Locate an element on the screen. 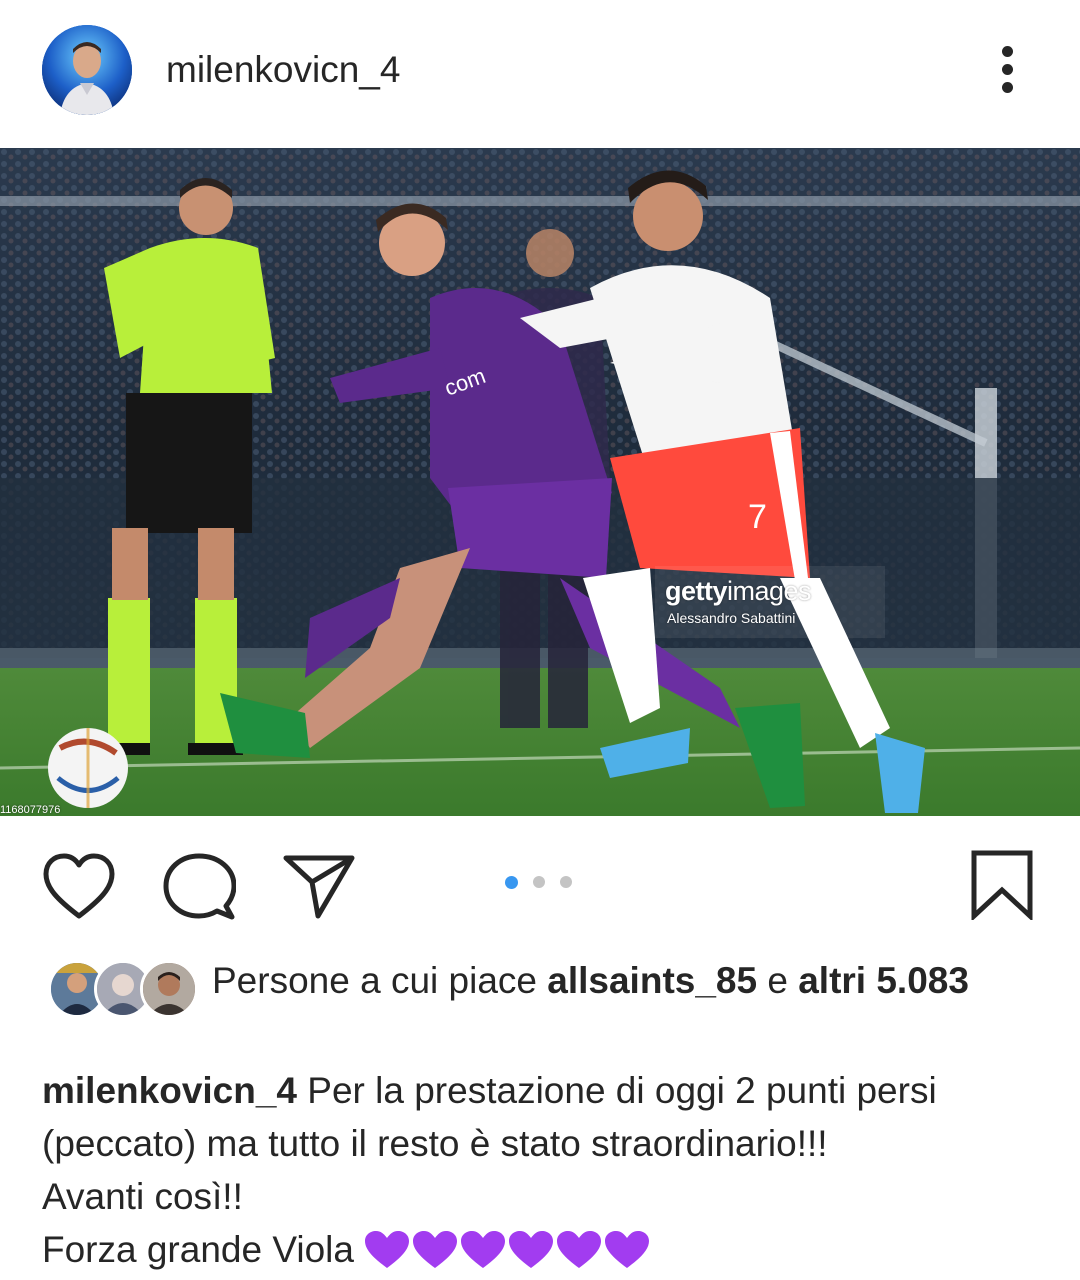  like-button is located at coordinates (79, 887).